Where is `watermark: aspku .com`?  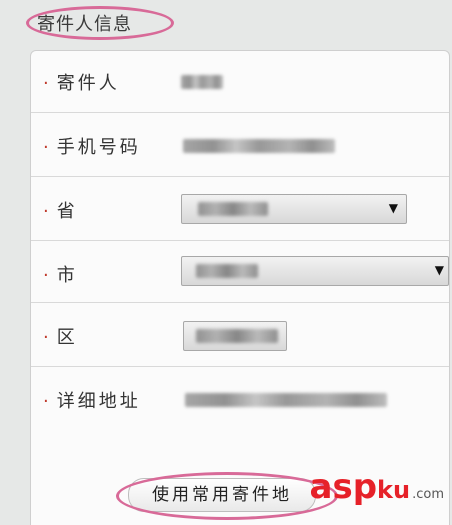 watermark: aspku .com is located at coordinates (377, 487).